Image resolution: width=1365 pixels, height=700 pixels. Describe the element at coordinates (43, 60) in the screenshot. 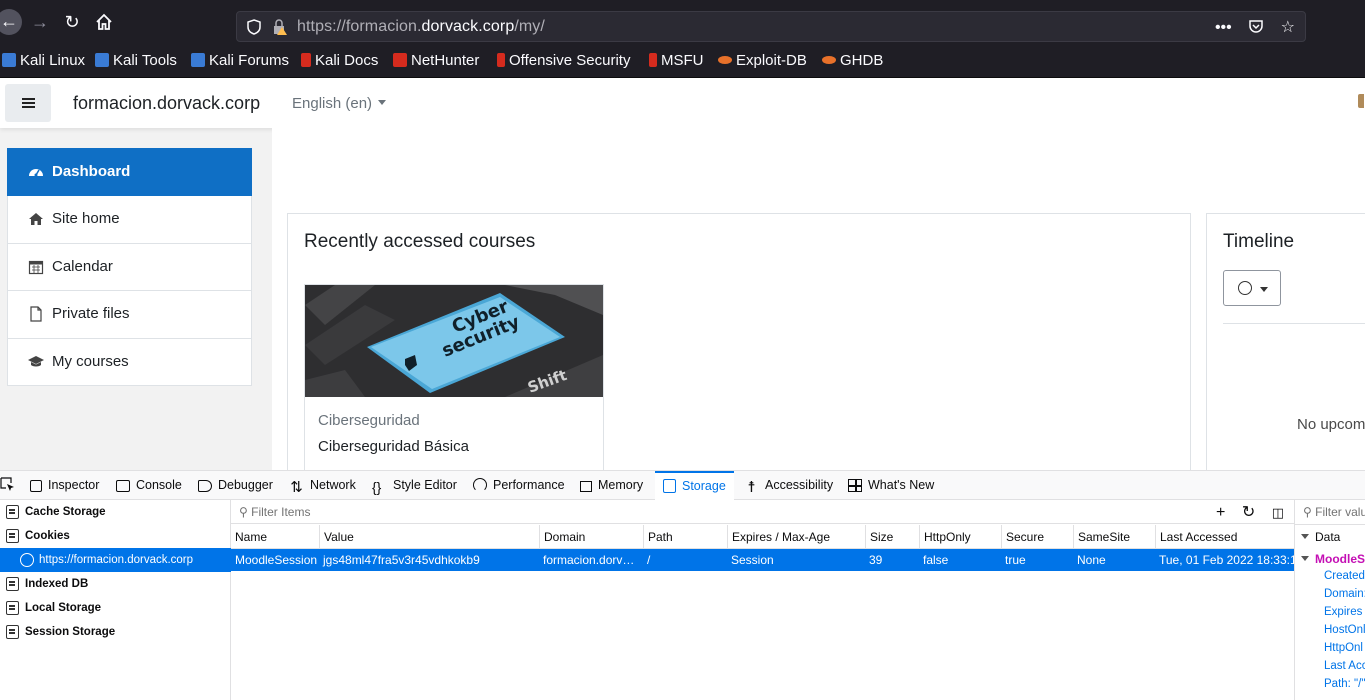

I see `bookmark-kali-linux: Kali Linux` at that location.